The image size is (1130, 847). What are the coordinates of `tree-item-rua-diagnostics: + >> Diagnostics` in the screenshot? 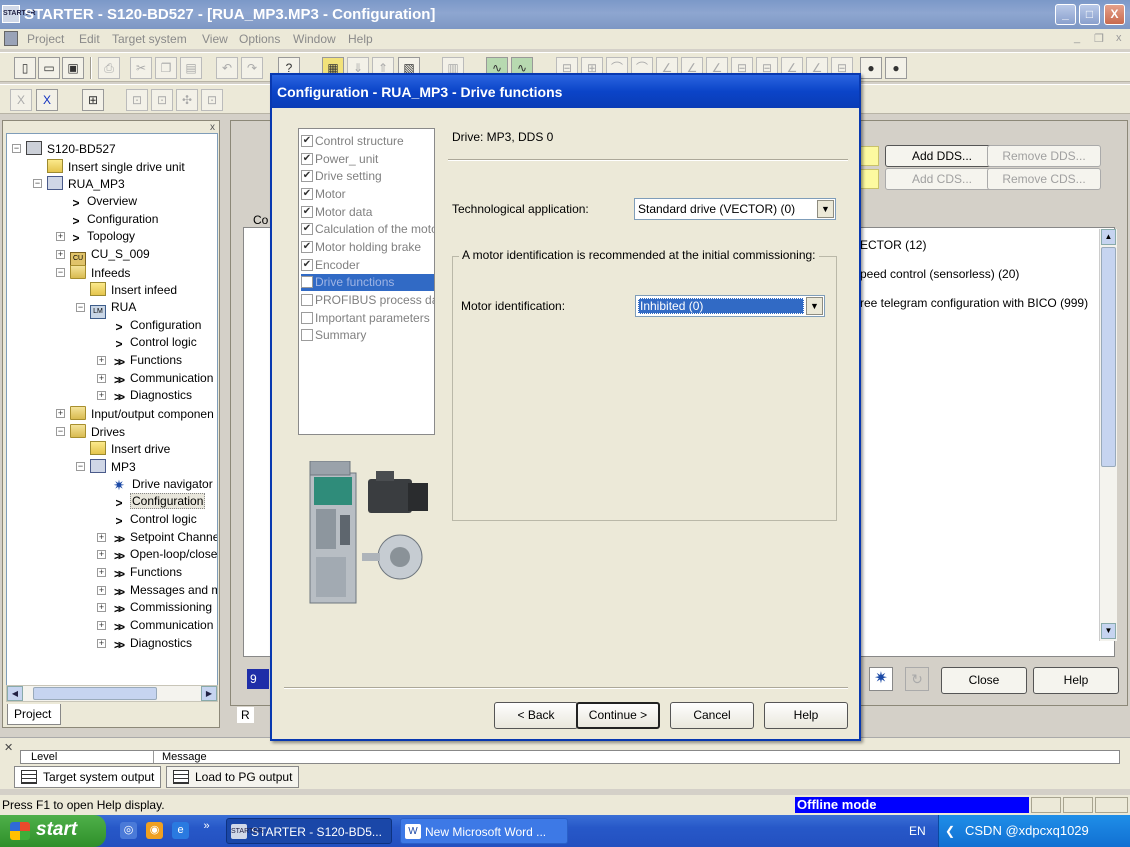 It's located at (144, 397).